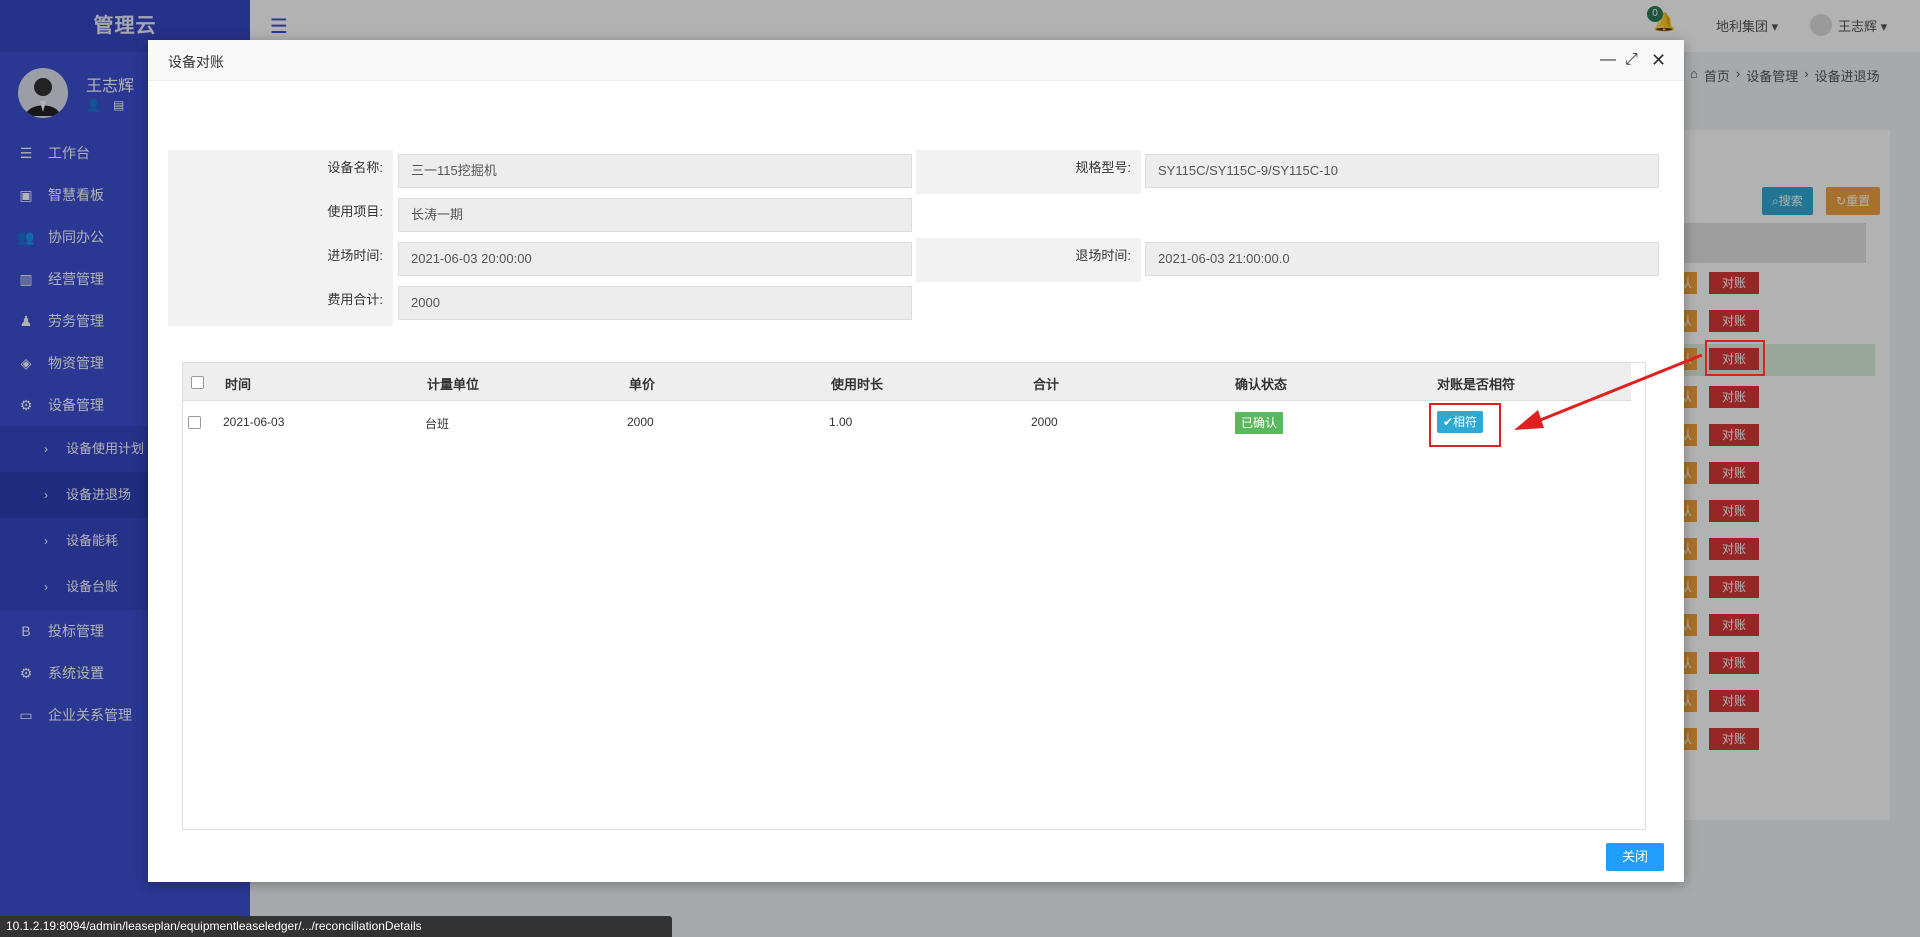  What do you see at coordinates (907, 423) in the screenshot?
I see `table-row: 2021-06-03 台班 2000 1.00 2000 已确认 ✔相符` at bounding box center [907, 423].